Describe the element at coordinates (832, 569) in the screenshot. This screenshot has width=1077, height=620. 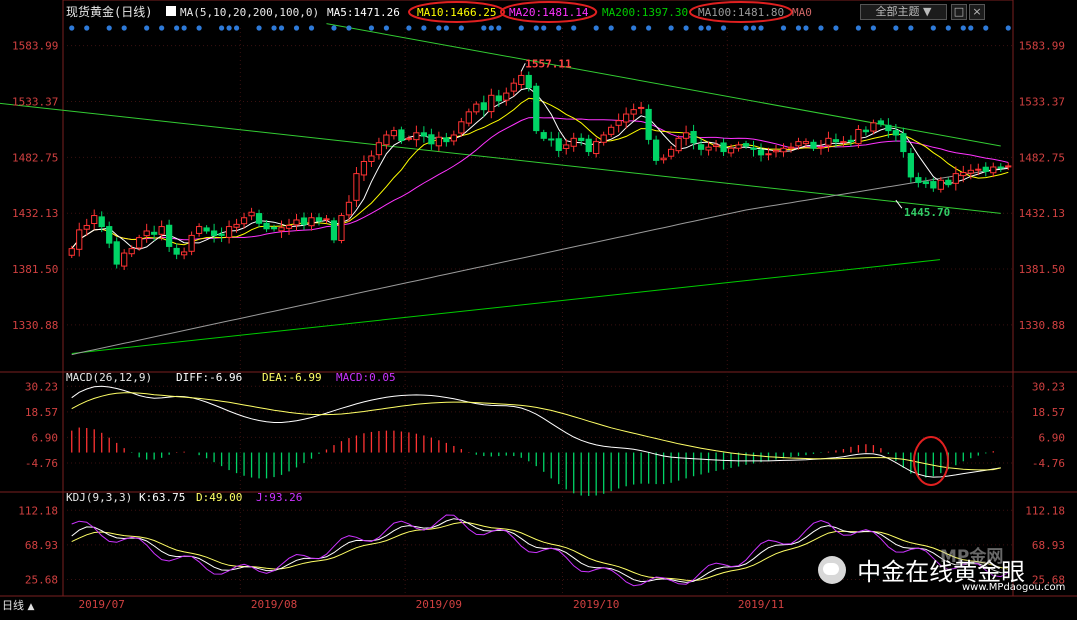
I see `wechat-icon` at that location.